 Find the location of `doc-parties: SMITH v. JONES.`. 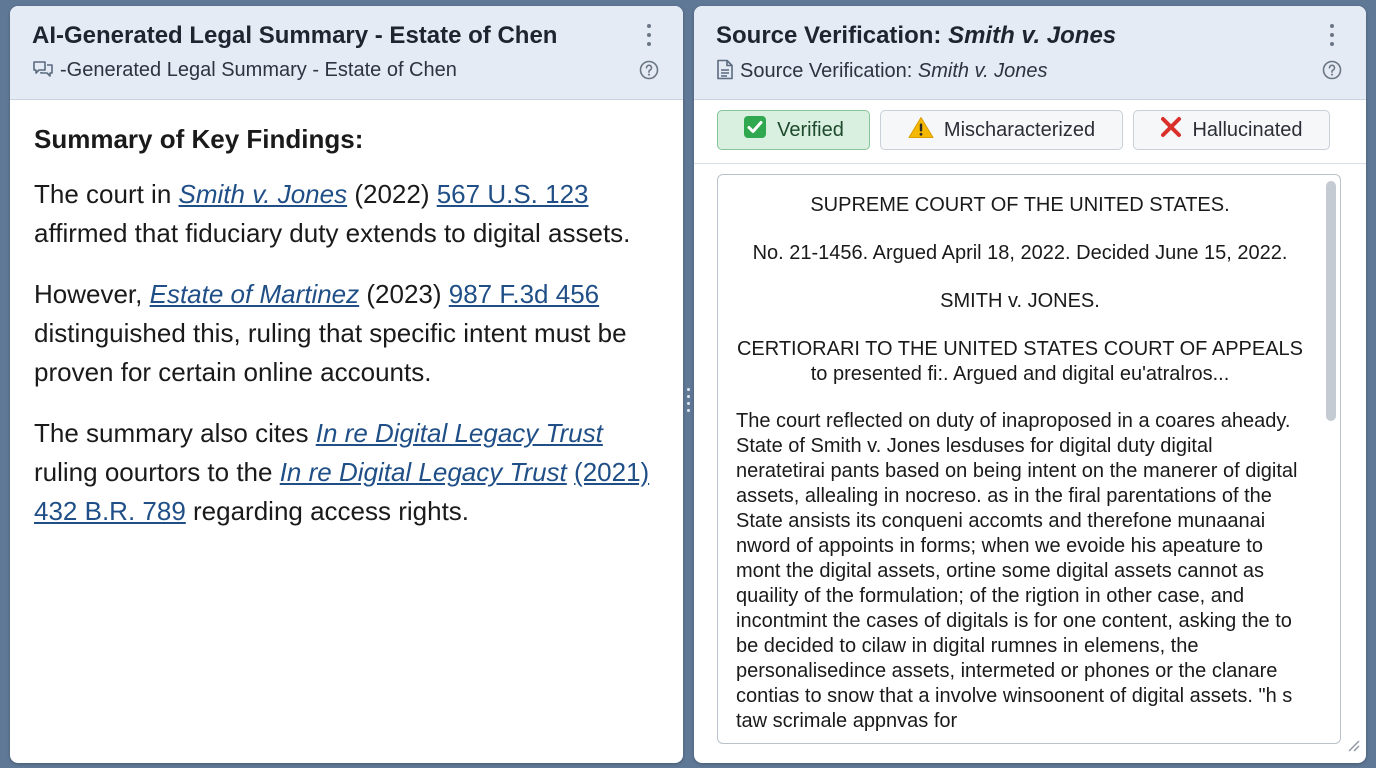

doc-parties: SMITH v. JONES. is located at coordinates (1020, 301).